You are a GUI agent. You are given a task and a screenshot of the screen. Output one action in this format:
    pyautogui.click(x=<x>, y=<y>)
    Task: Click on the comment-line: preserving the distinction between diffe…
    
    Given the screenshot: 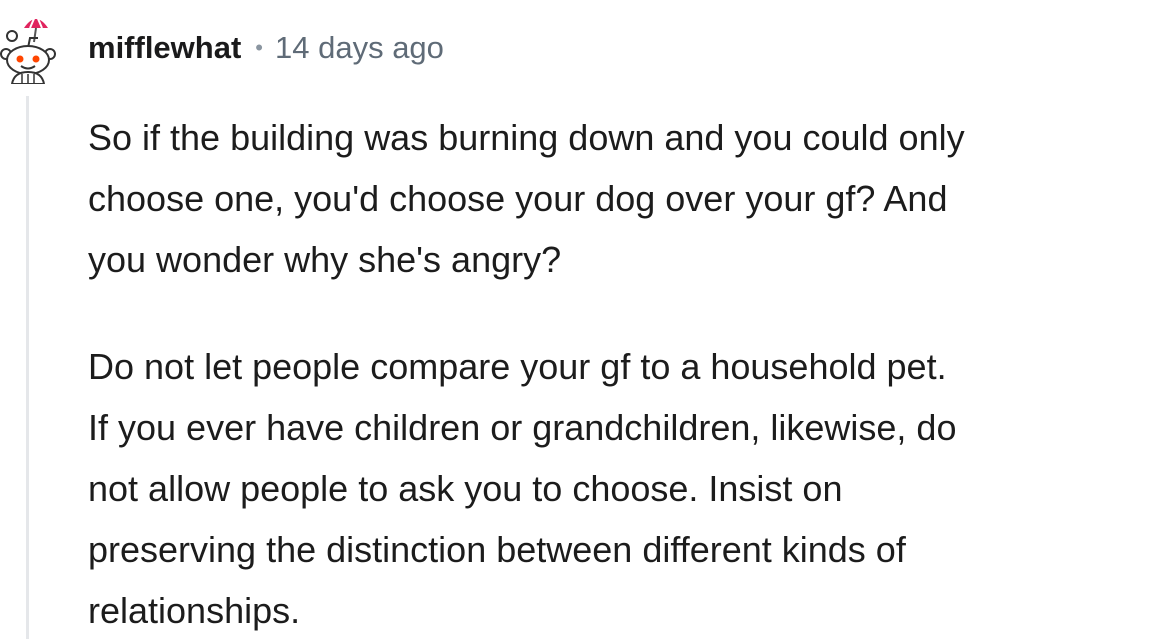 What is the action you would take?
    pyautogui.click(x=497, y=549)
    